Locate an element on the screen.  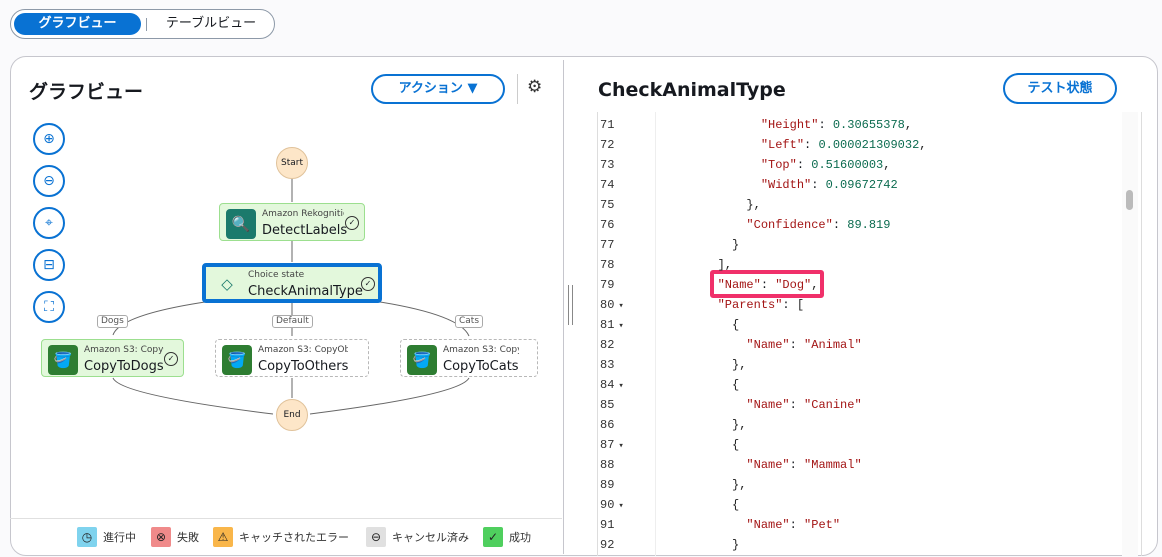
json-value: "Pet" is located at coordinates (822, 525).